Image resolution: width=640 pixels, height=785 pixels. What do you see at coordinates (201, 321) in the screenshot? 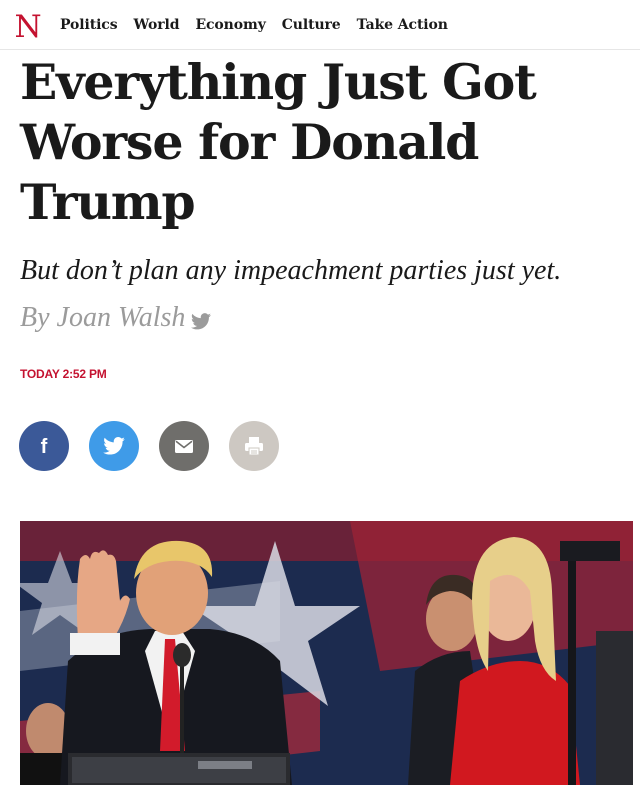
I see `author-twitter-icon` at bounding box center [201, 321].